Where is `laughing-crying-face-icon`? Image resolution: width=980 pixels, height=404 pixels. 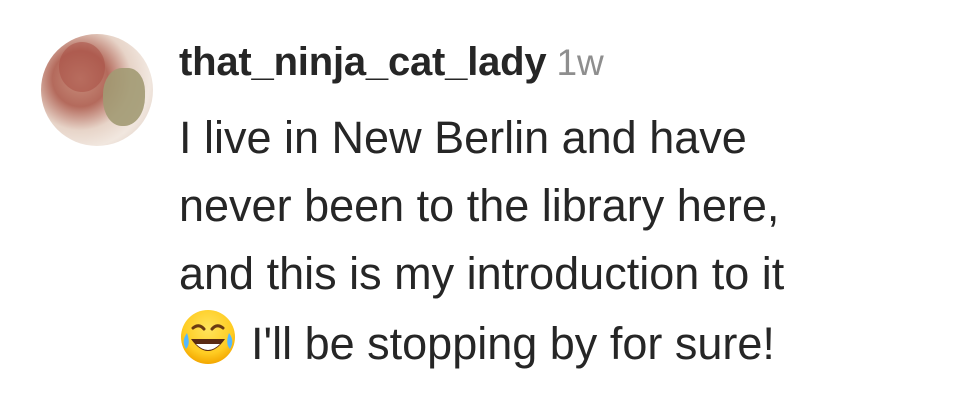
laughing-crying-face-icon is located at coordinates (208, 337).